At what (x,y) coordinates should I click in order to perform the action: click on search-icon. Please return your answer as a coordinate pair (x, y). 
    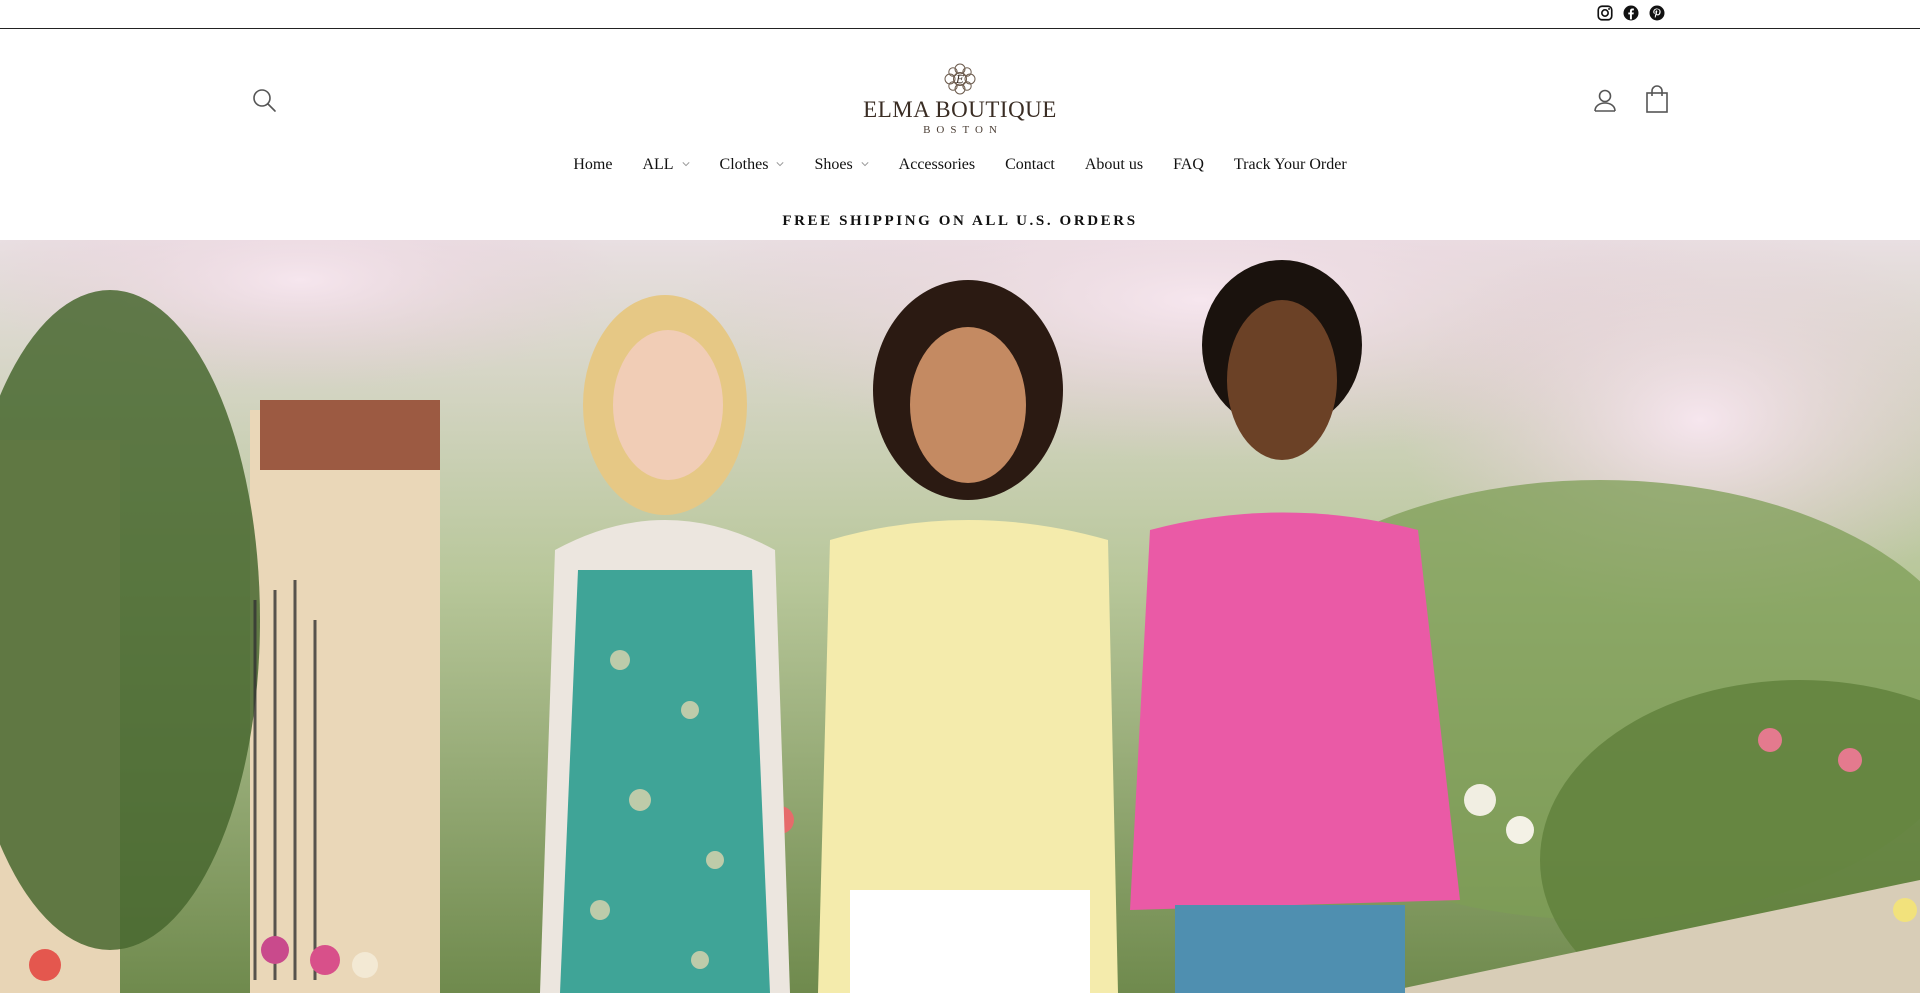
    Looking at the image, I should click on (264, 100).